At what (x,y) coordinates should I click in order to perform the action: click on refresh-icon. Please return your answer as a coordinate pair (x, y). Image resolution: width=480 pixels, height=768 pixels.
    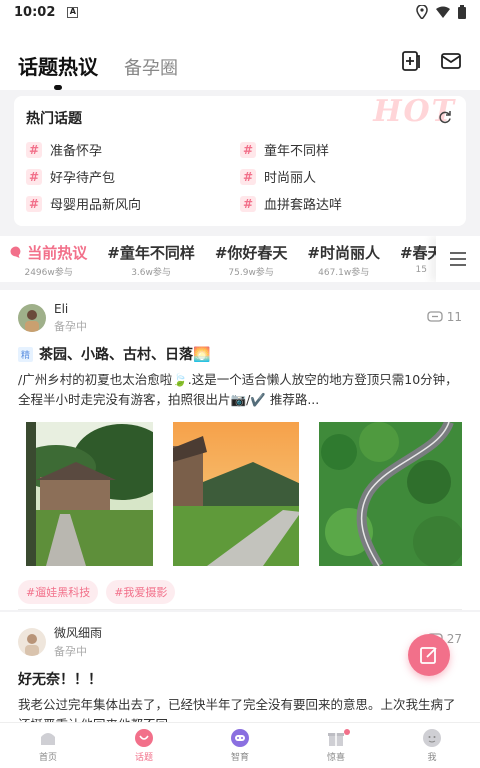
    Looking at the image, I should click on (445, 117).